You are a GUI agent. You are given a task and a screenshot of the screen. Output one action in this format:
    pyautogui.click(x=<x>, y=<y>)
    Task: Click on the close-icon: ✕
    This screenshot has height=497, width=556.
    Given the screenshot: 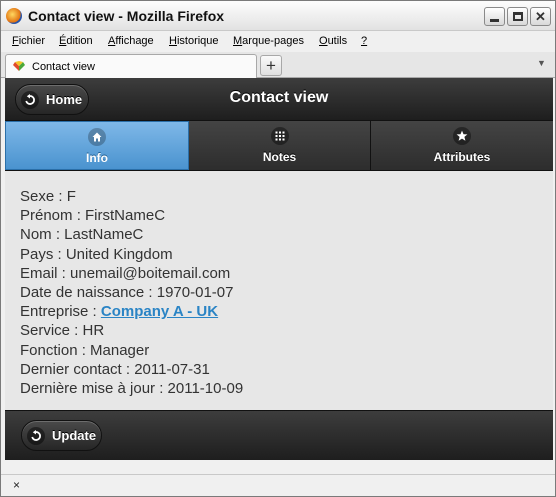 What is the action you would take?
    pyautogui.click(x=540, y=16)
    